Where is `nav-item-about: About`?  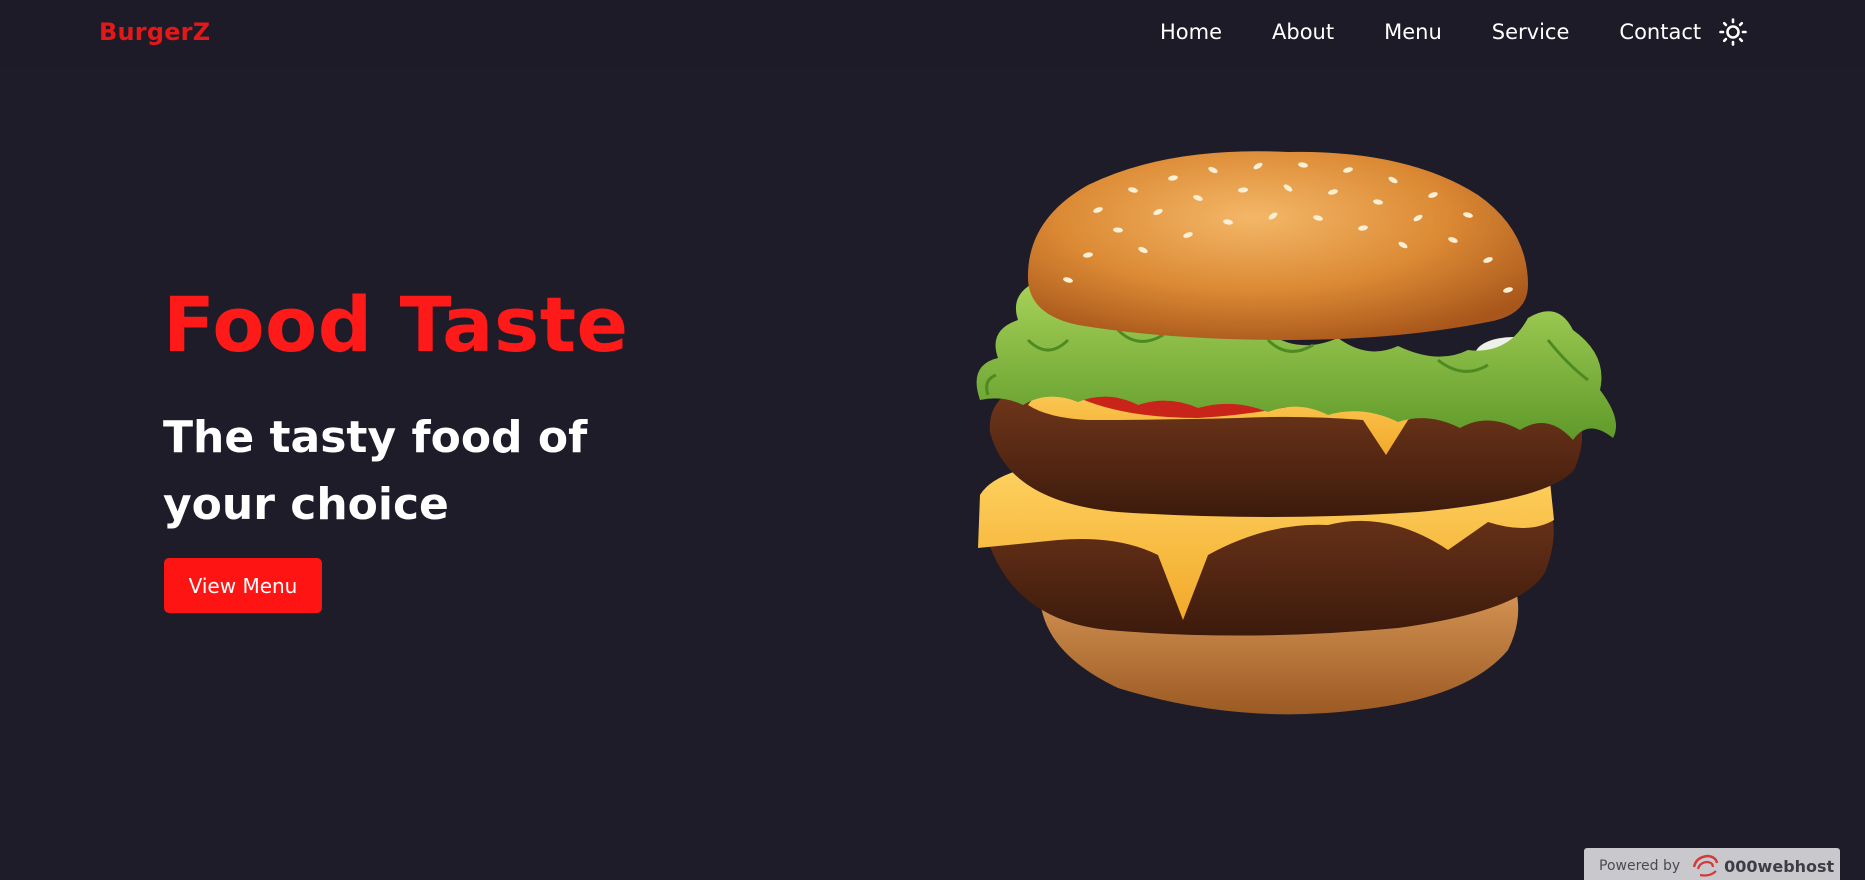
nav-item-about: About is located at coordinates (1303, 32).